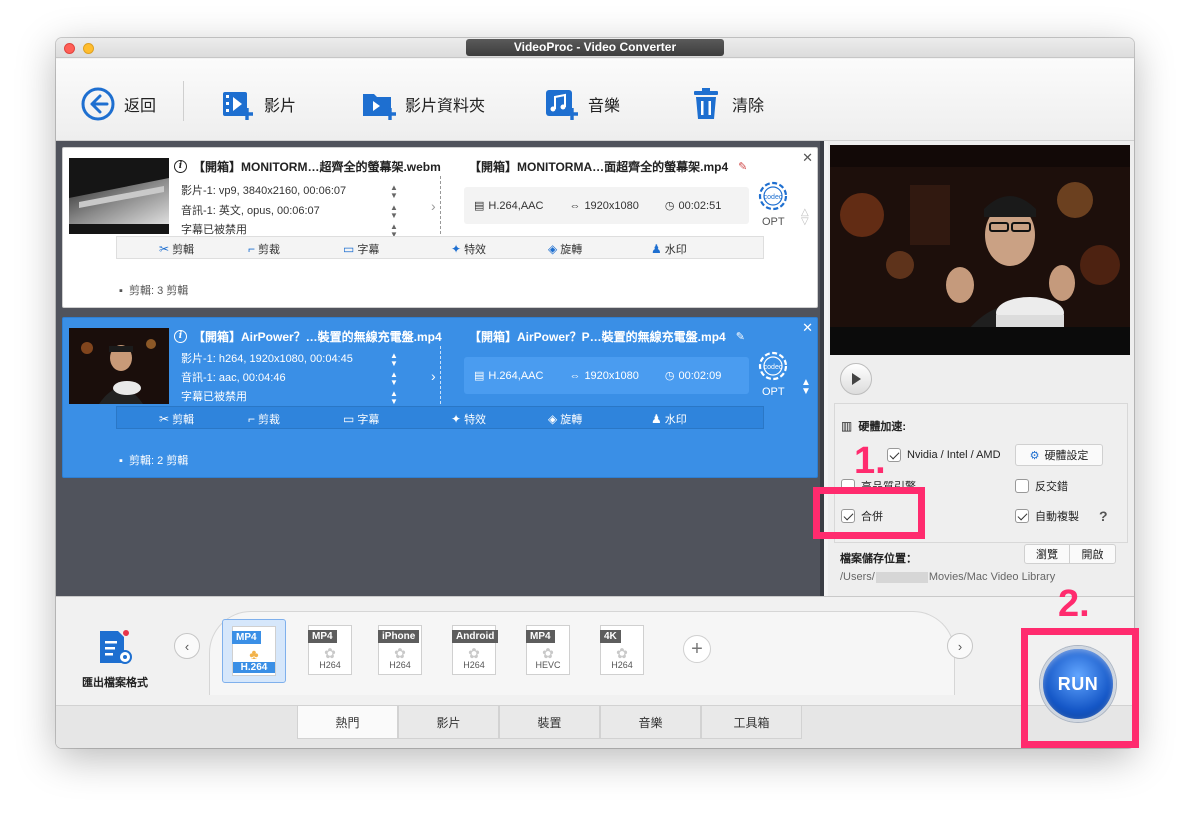 The image size is (1190, 822). Describe the element at coordinates (423, 104) in the screenshot. I see `add-video-folder-button: 影片資料夾` at that location.